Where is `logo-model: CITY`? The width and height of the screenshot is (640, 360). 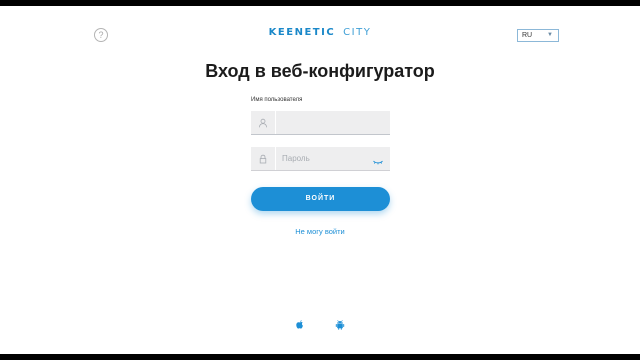 logo-model: CITY is located at coordinates (357, 32).